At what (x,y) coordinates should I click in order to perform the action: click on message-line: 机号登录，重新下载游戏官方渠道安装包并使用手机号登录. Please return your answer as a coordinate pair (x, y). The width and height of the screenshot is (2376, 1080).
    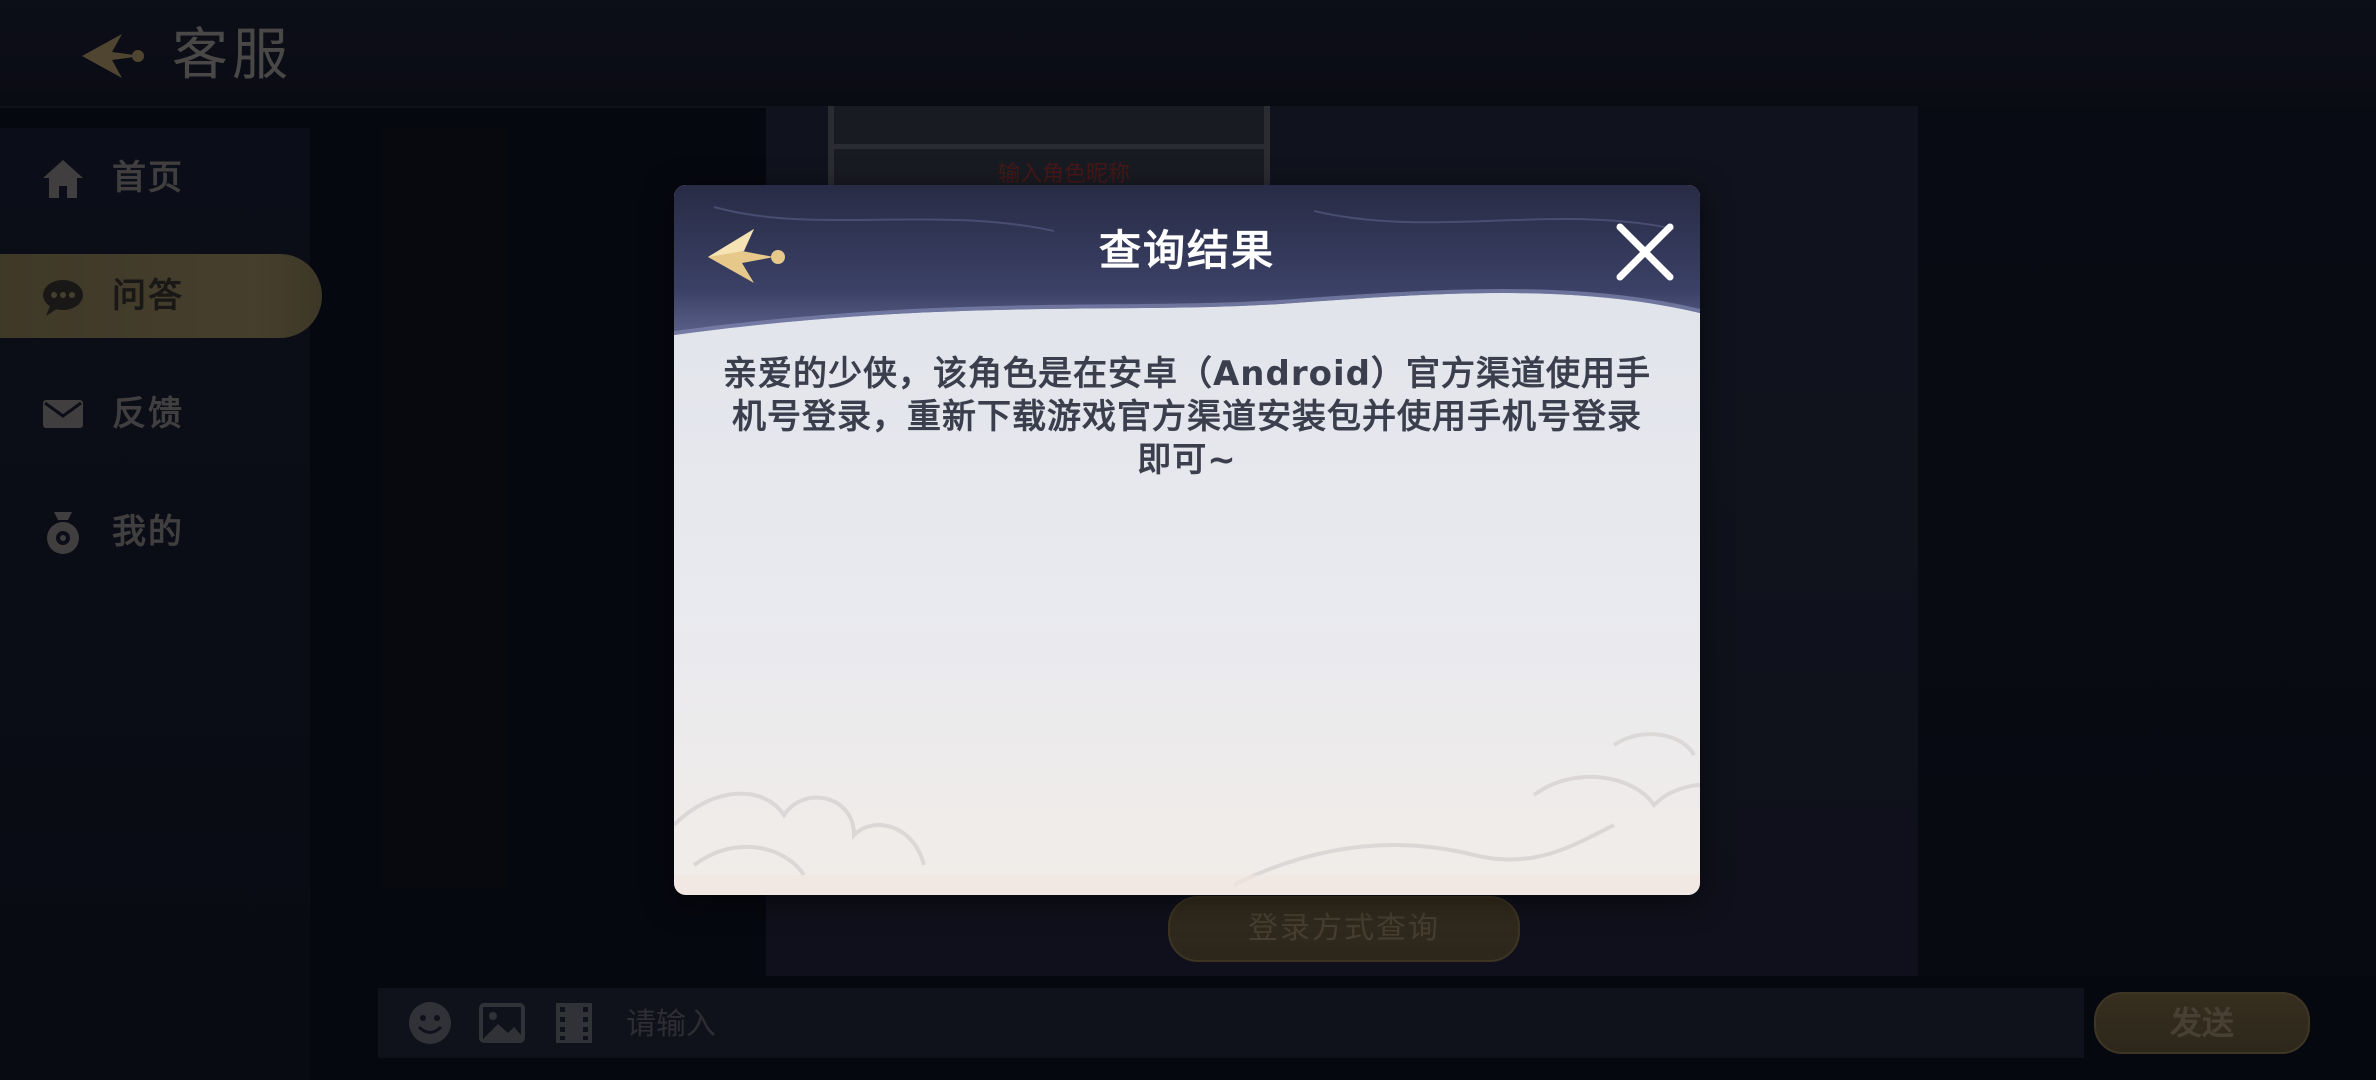
    Looking at the image, I should click on (1187, 417).